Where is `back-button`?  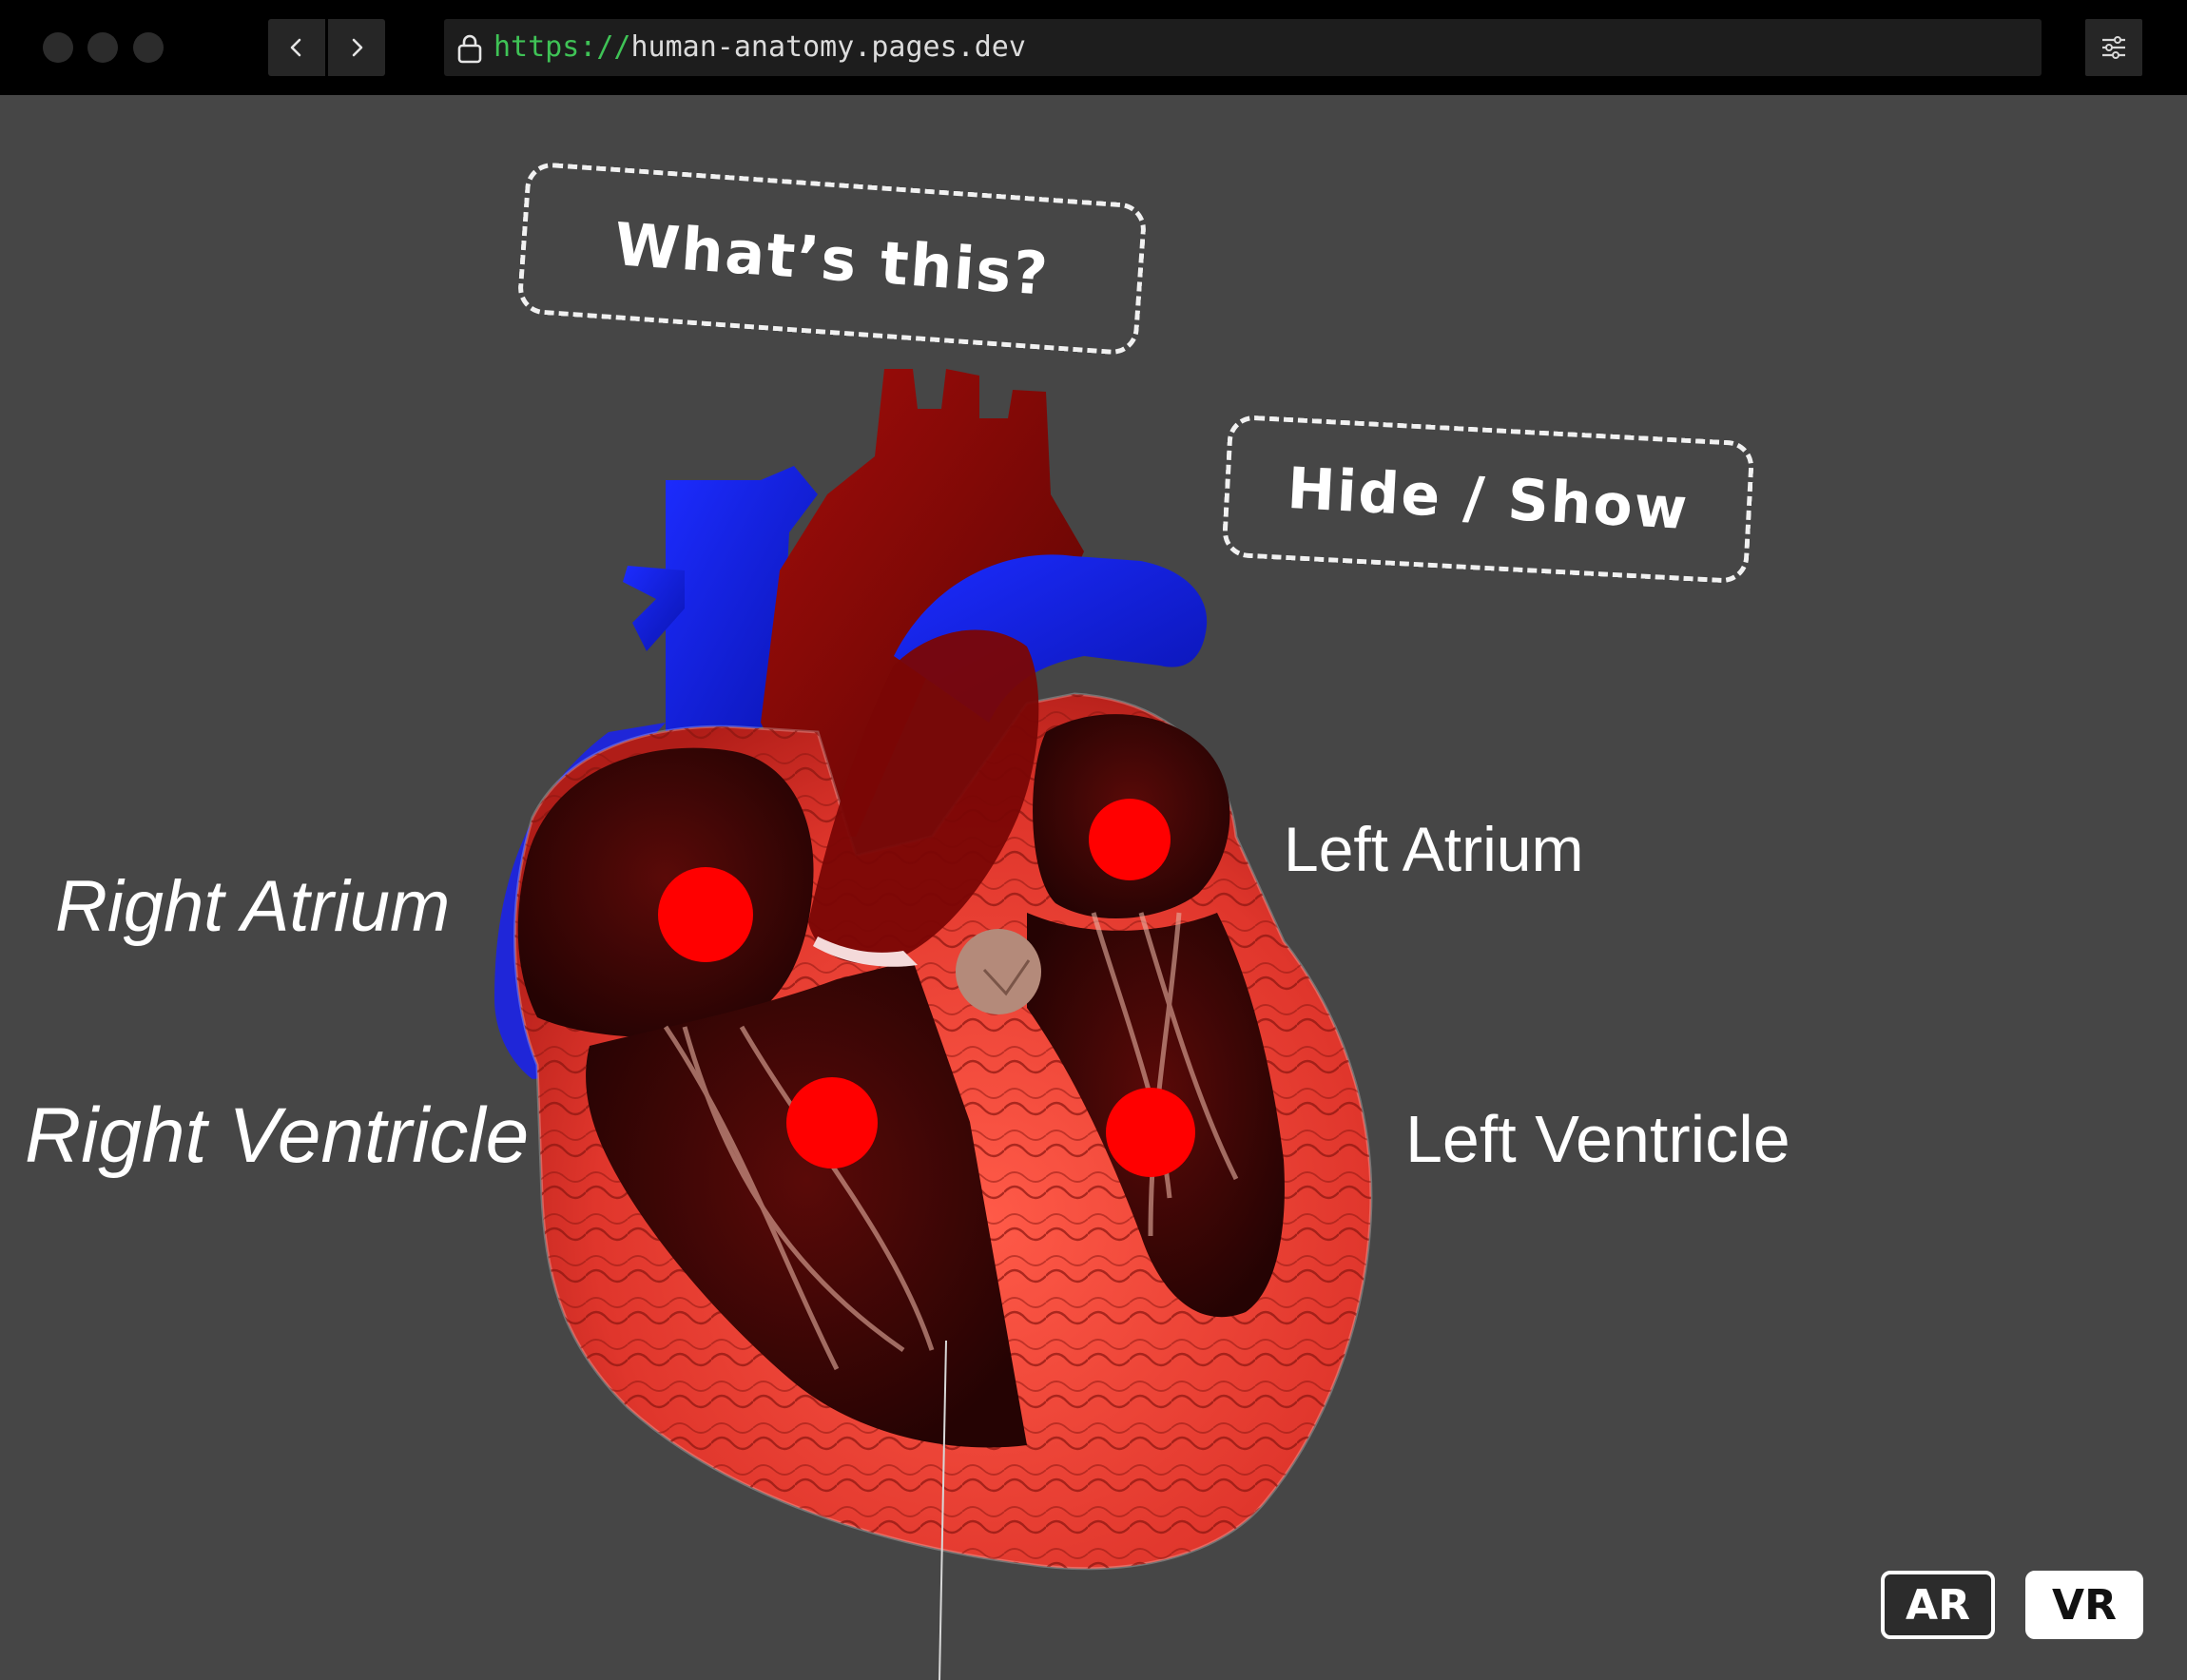
back-button is located at coordinates (296, 47).